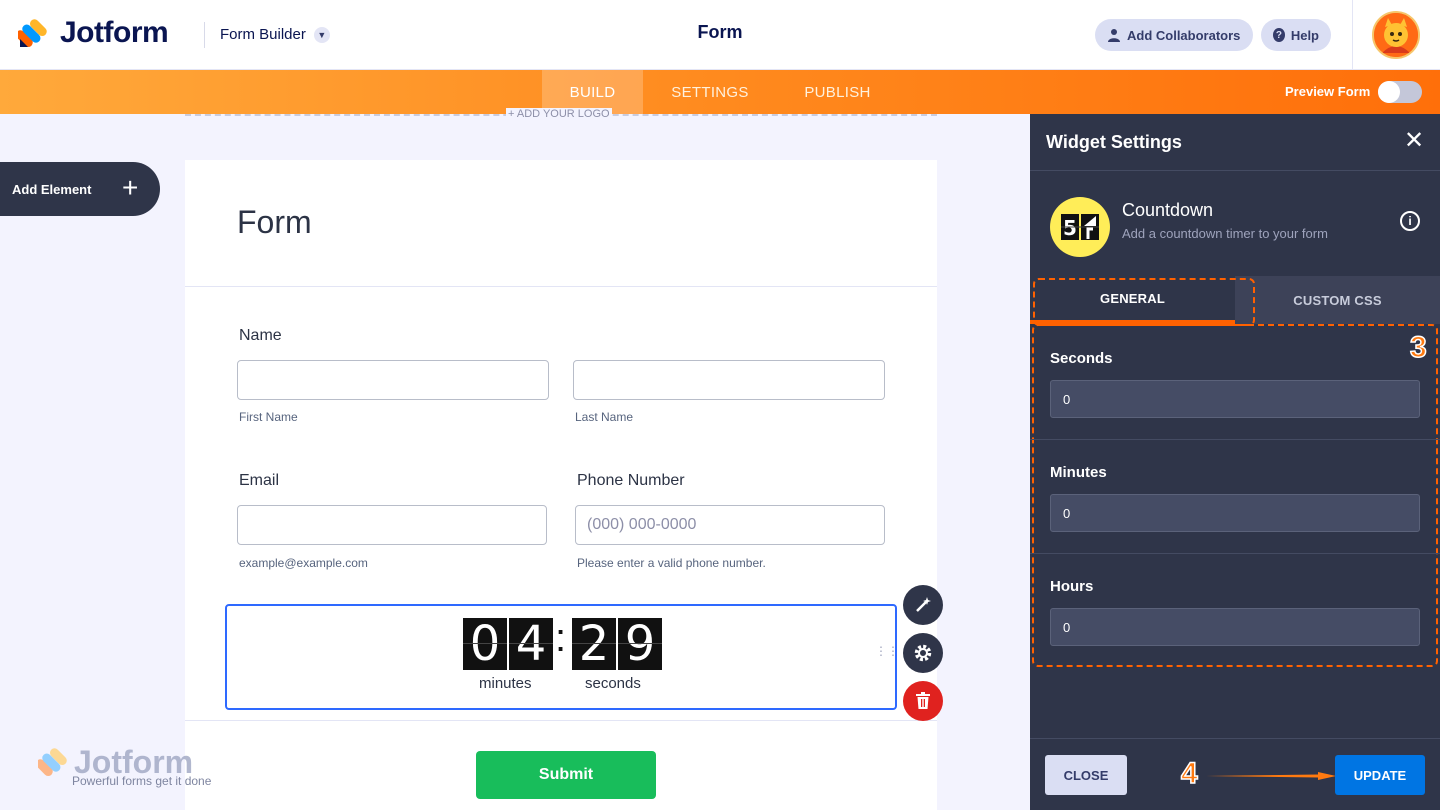 The height and width of the screenshot is (810, 1440). I want to click on countdown-colon: :, so click(561, 638).